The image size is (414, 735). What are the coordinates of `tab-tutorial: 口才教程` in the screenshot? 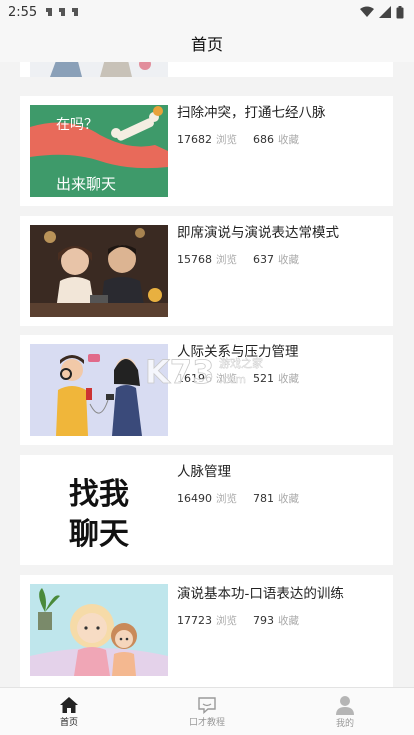 It's located at (207, 711).